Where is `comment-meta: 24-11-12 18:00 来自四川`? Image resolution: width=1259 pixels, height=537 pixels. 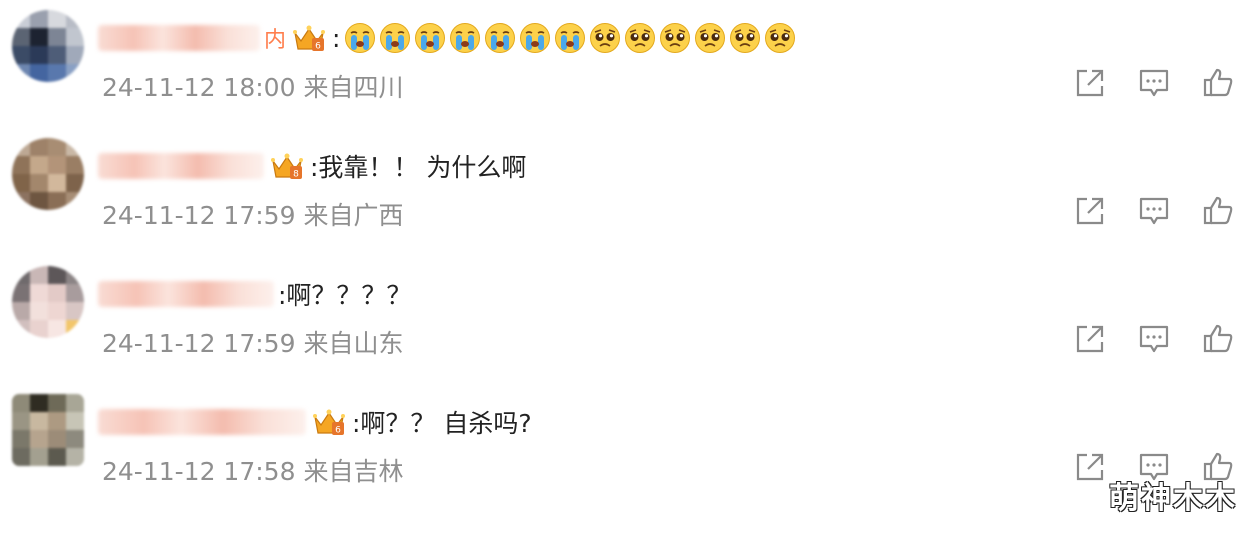
comment-meta: 24-11-12 18:00 来自四川 is located at coordinates (252, 86).